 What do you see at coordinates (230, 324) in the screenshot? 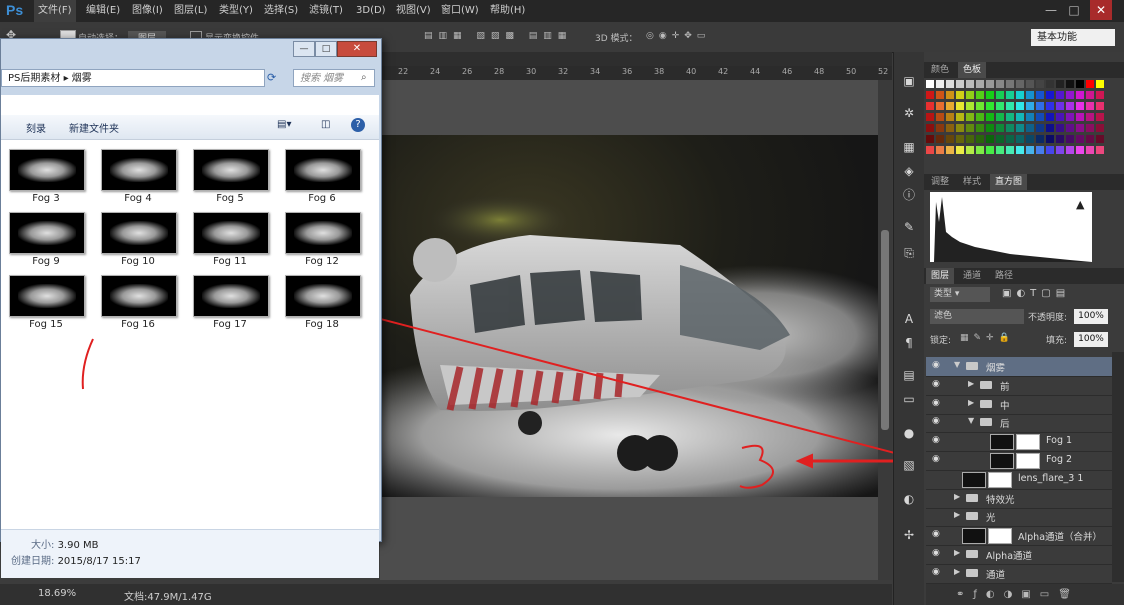
I see `file-label: Fog 17` at bounding box center [230, 324].